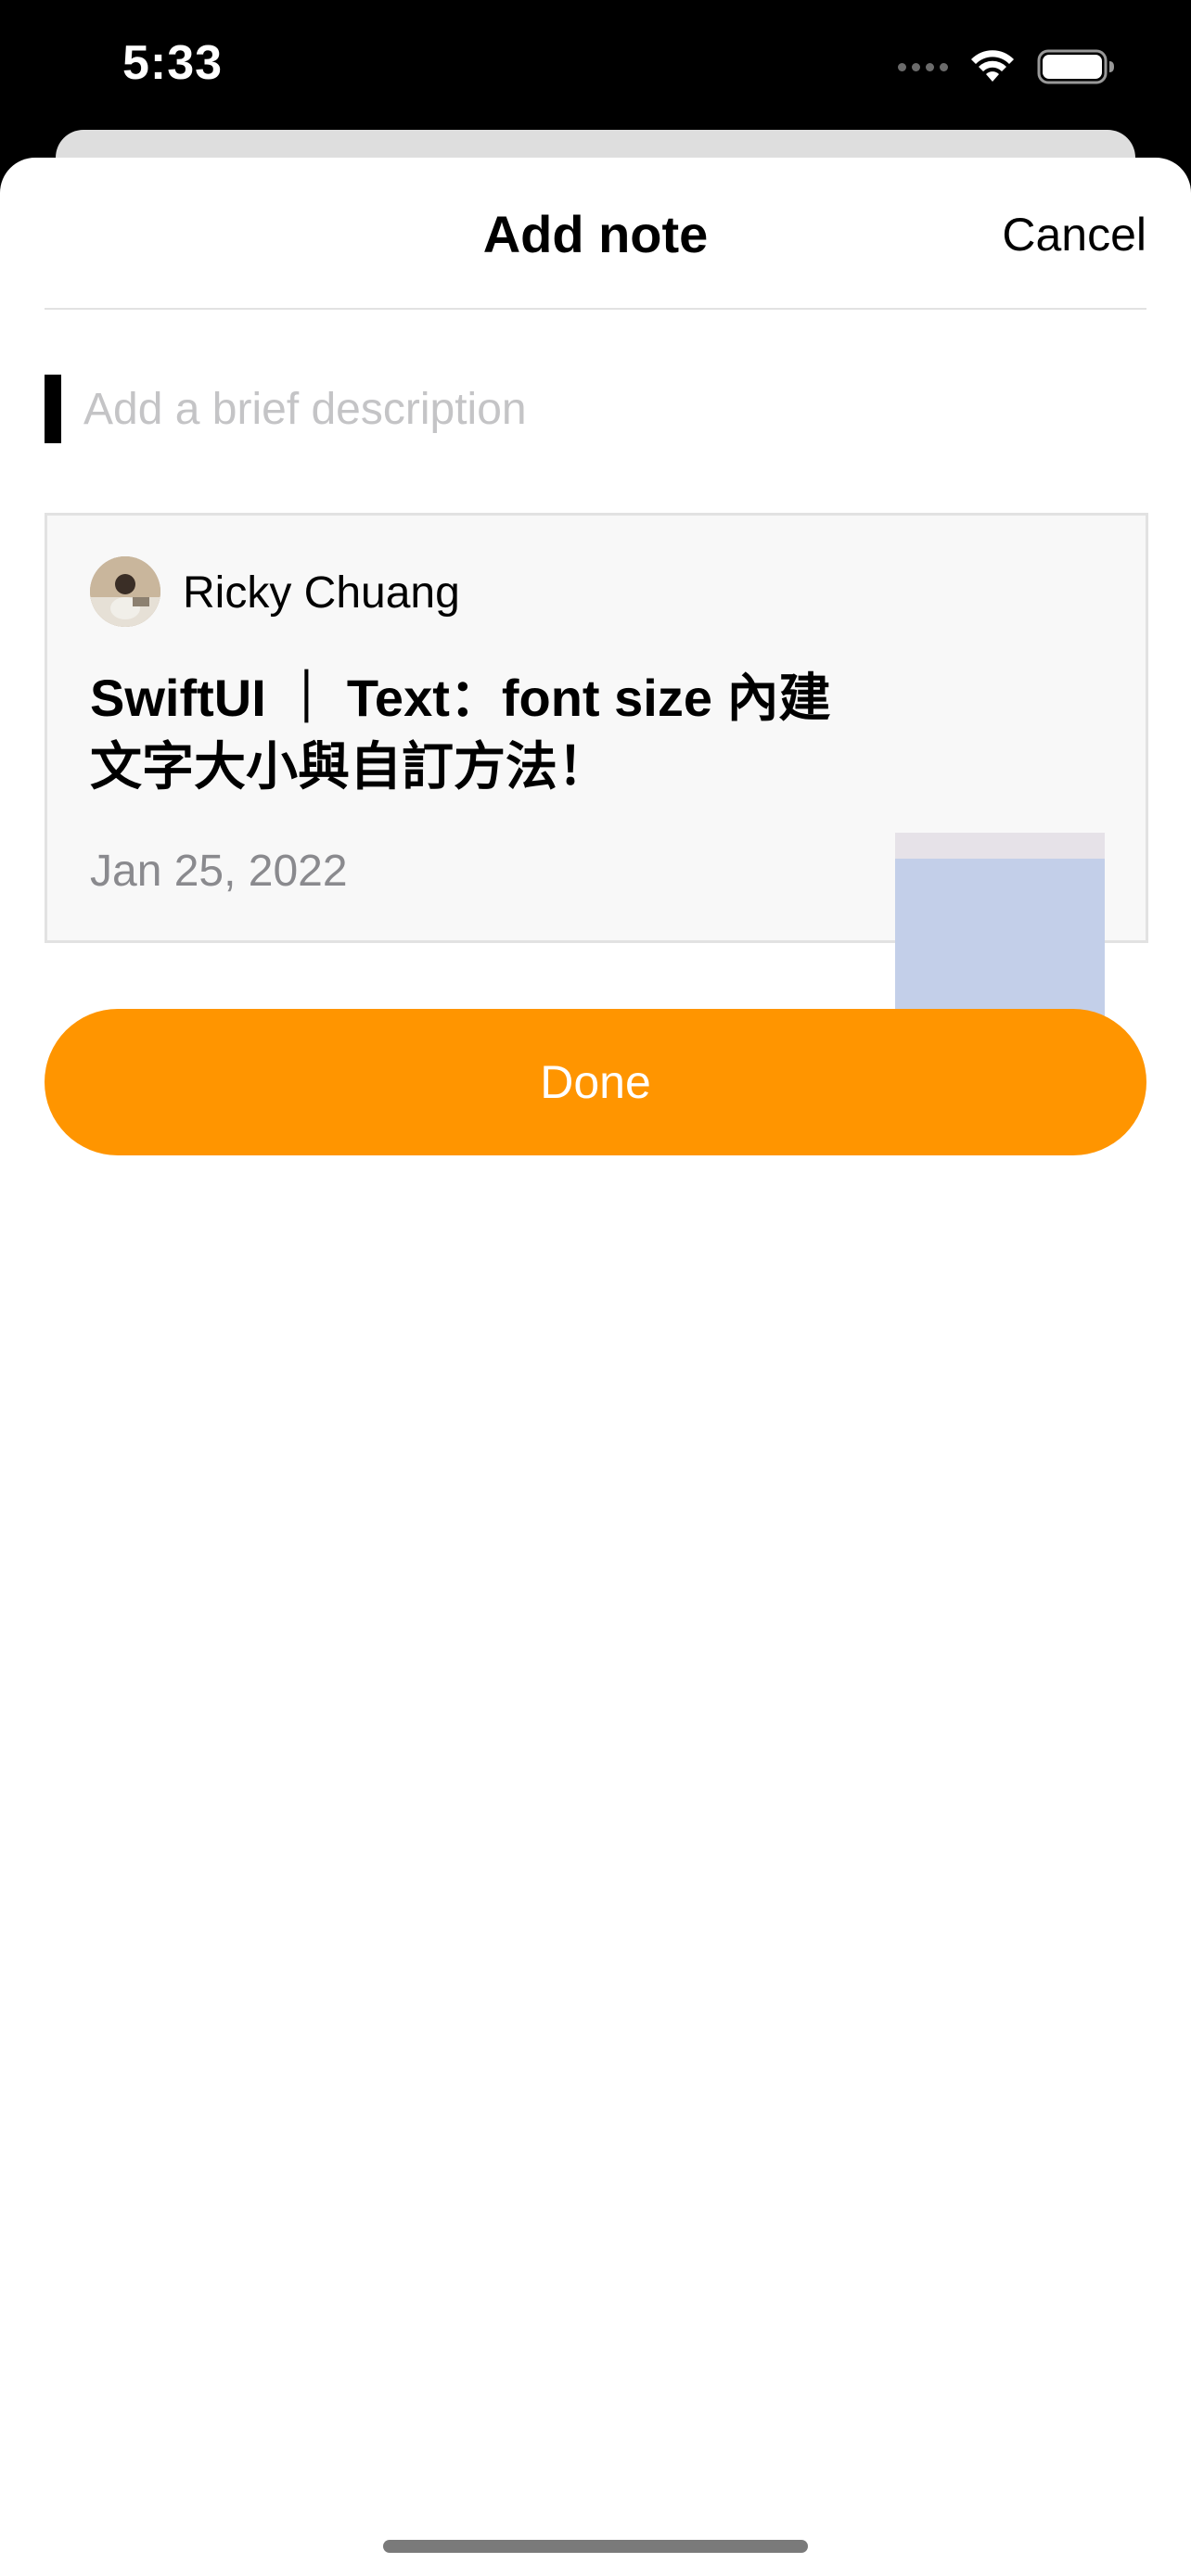 This screenshot has width=1191, height=2576. What do you see at coordinates (595, 65) in the screenshot?
I see `status-bar: 5:33` at bounding box center [595, 65].